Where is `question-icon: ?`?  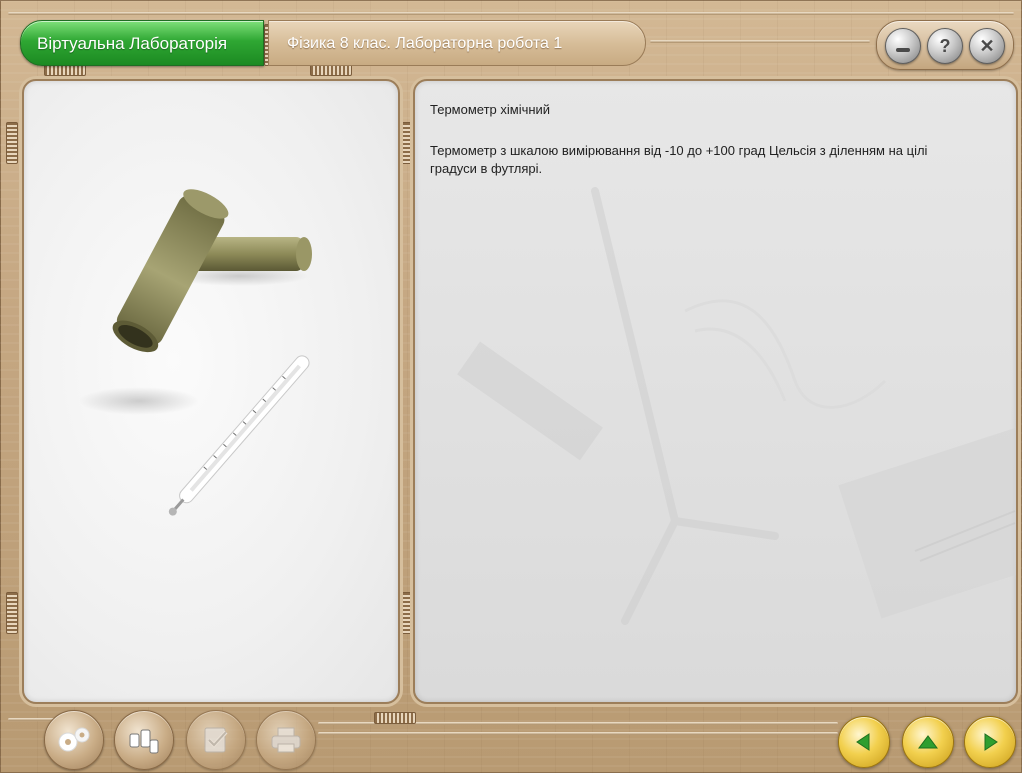 question-icon: ? is located at coordinates (945, 45).